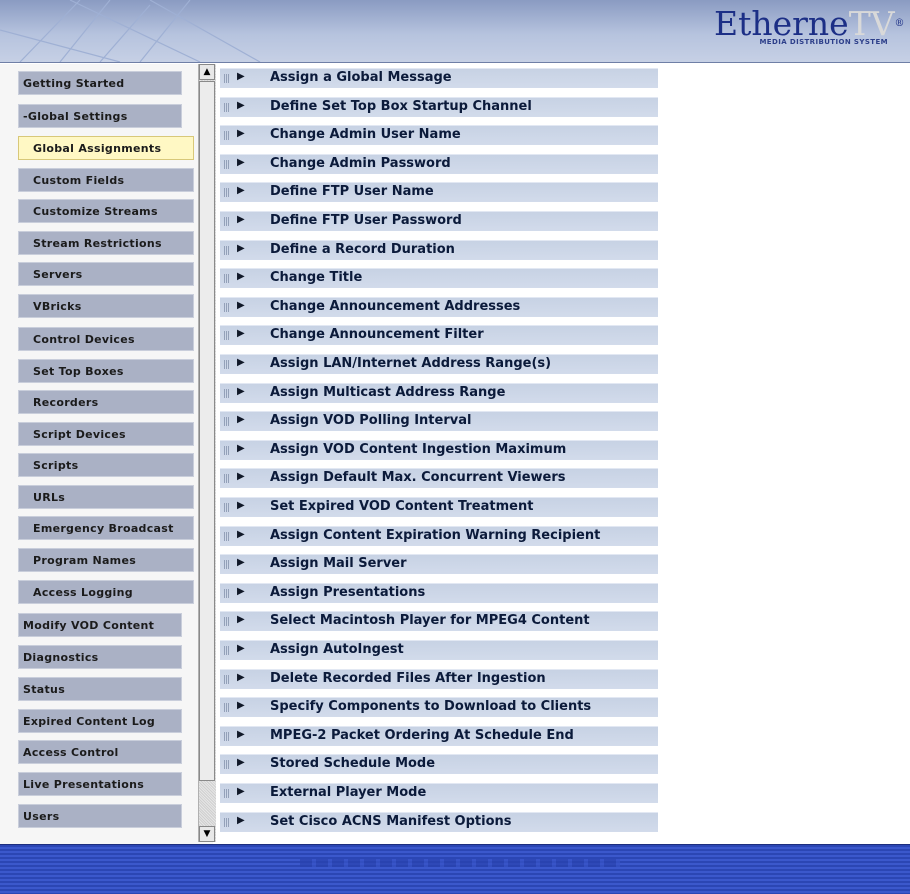 Image resolution: width=910 pixels, height=894 pixels. Describe the element at coordinates (352, 191) in the screenshot. I see `setting-label: Define FTP User Name` at that location.